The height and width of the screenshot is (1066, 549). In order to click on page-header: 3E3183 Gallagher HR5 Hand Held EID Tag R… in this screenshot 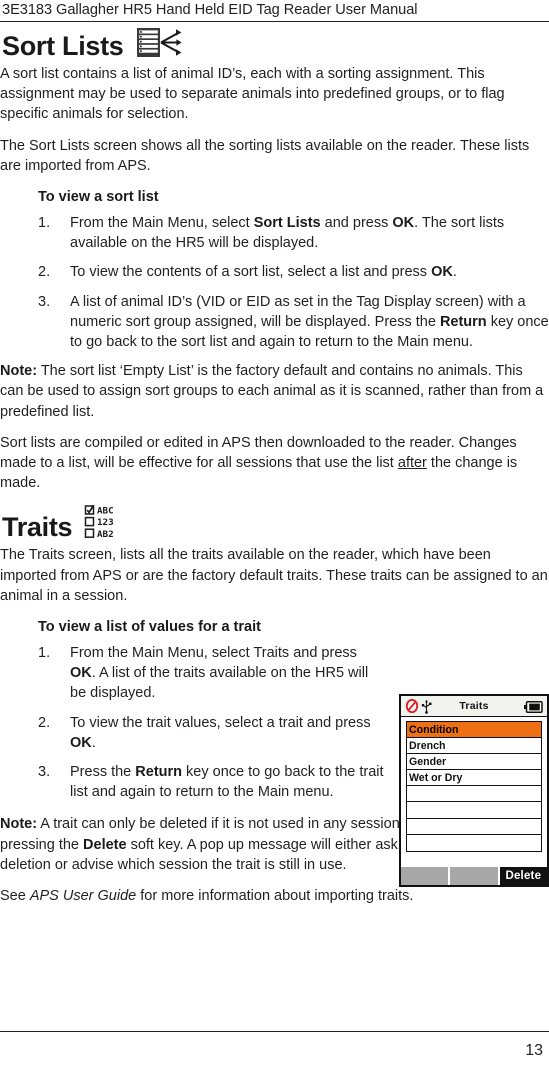, I will do `click(274, 11)`.